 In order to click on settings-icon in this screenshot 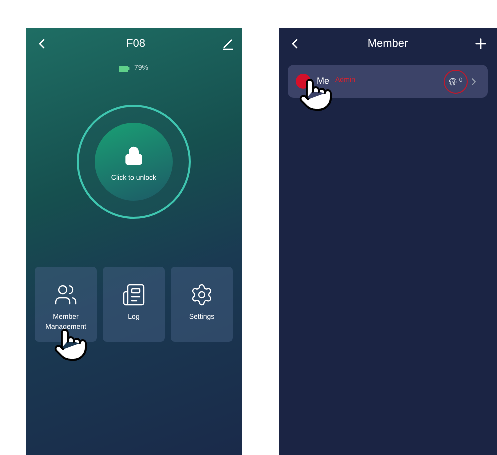, I will do `click(202, 294)`.